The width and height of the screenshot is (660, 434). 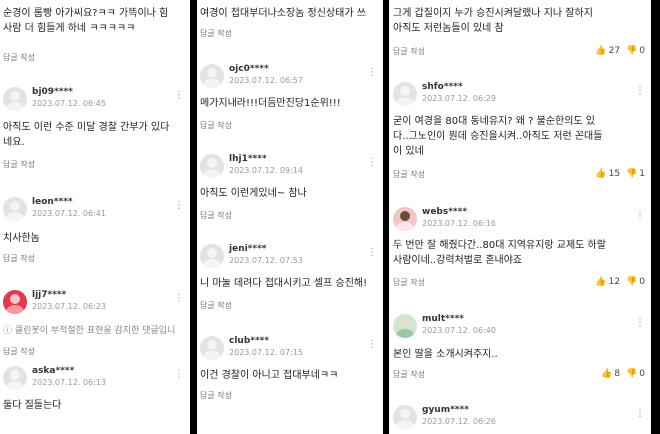 What do you see at coordinates (52, 202) in the screenshot?
I see `nickname: leon****` at bounding box center [52, 202].